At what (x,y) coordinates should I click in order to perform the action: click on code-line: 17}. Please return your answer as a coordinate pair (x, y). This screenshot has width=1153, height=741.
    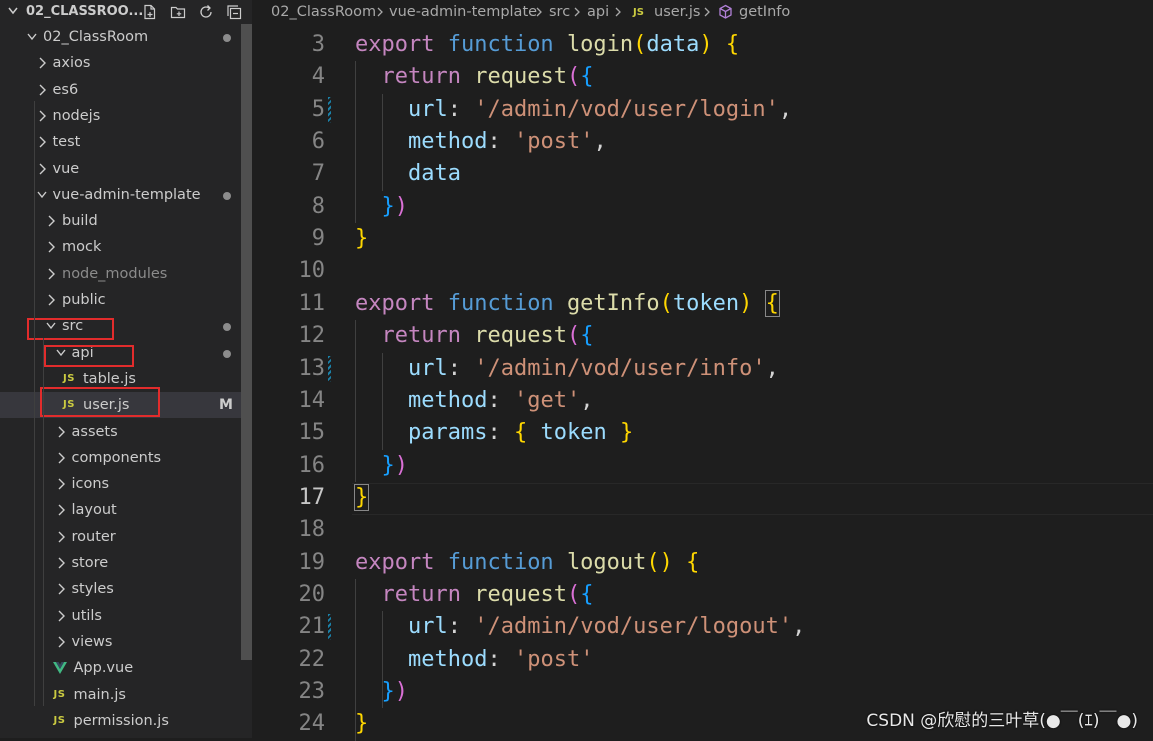
    Looking at the image, I should click on (702, 498).